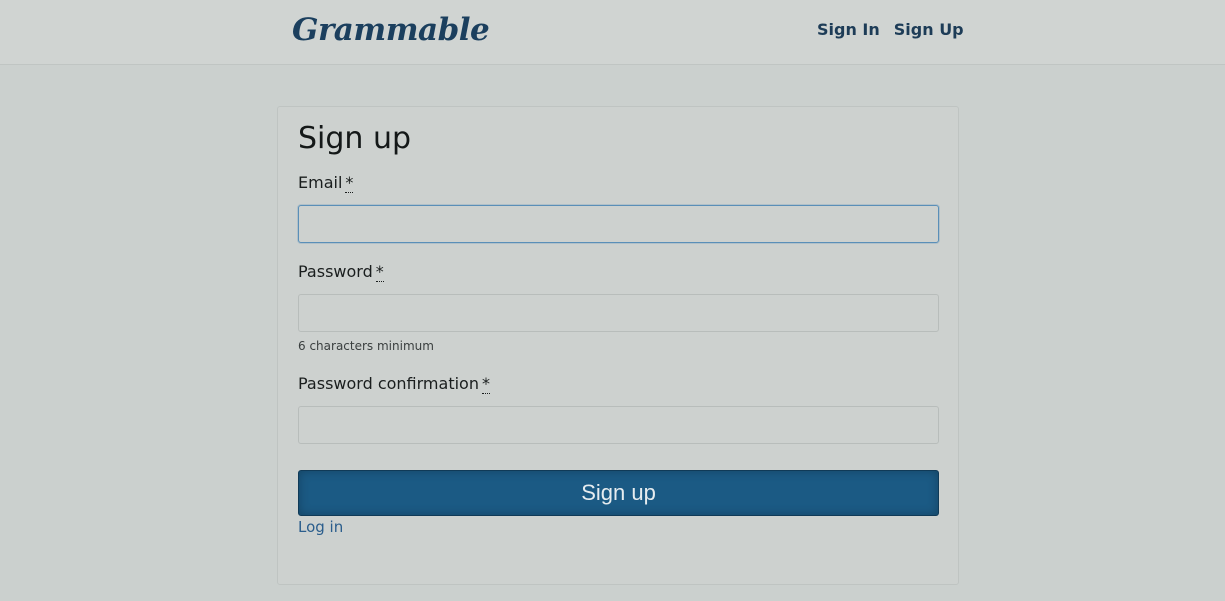 The height and width of the screenshot is (601, 1225). I want to click on nav-links: Sign In Sign Up, so click(890, 29).